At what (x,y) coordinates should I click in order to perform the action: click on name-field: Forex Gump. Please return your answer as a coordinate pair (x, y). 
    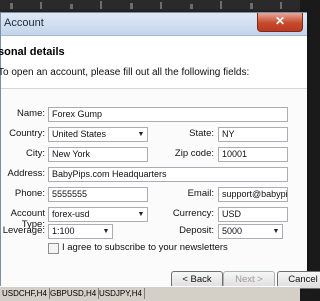
    Looking at the image, I should click on (168, 114).